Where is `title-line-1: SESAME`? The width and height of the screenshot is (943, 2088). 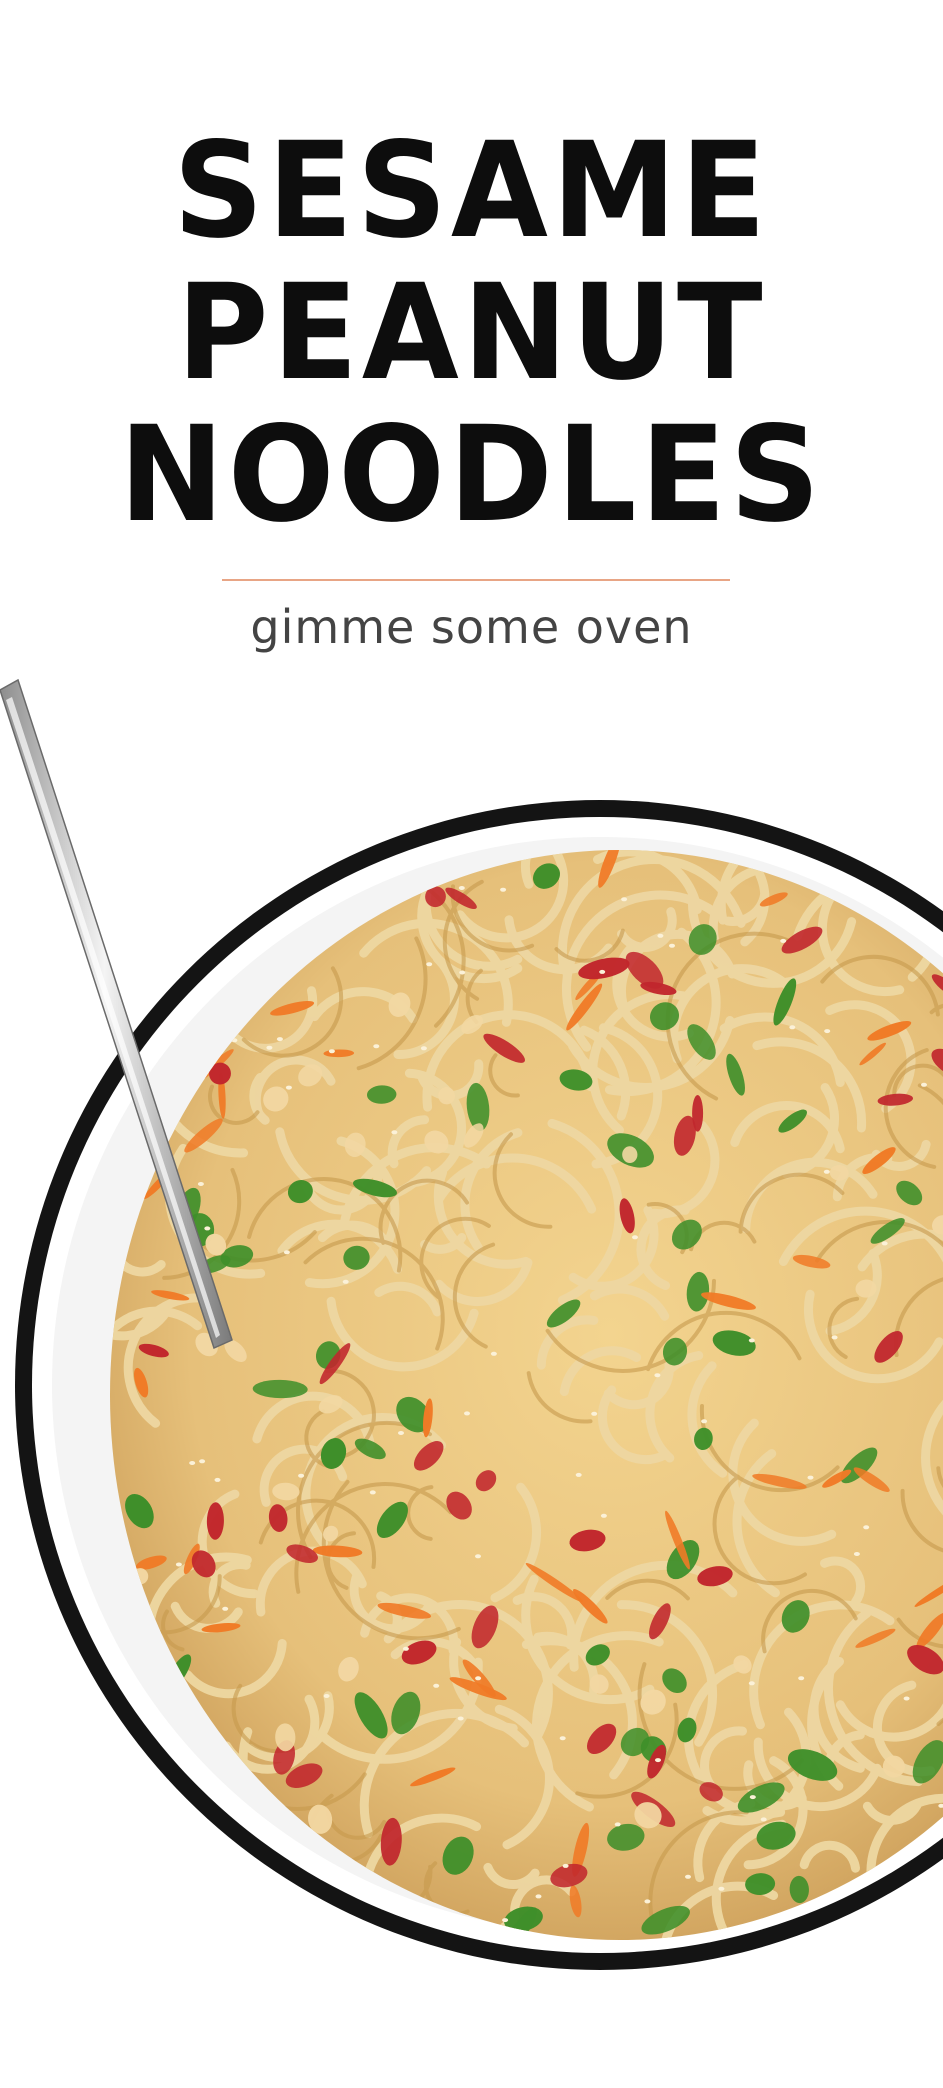
title-line-1: SESAME is located at coordinates (471, 191).